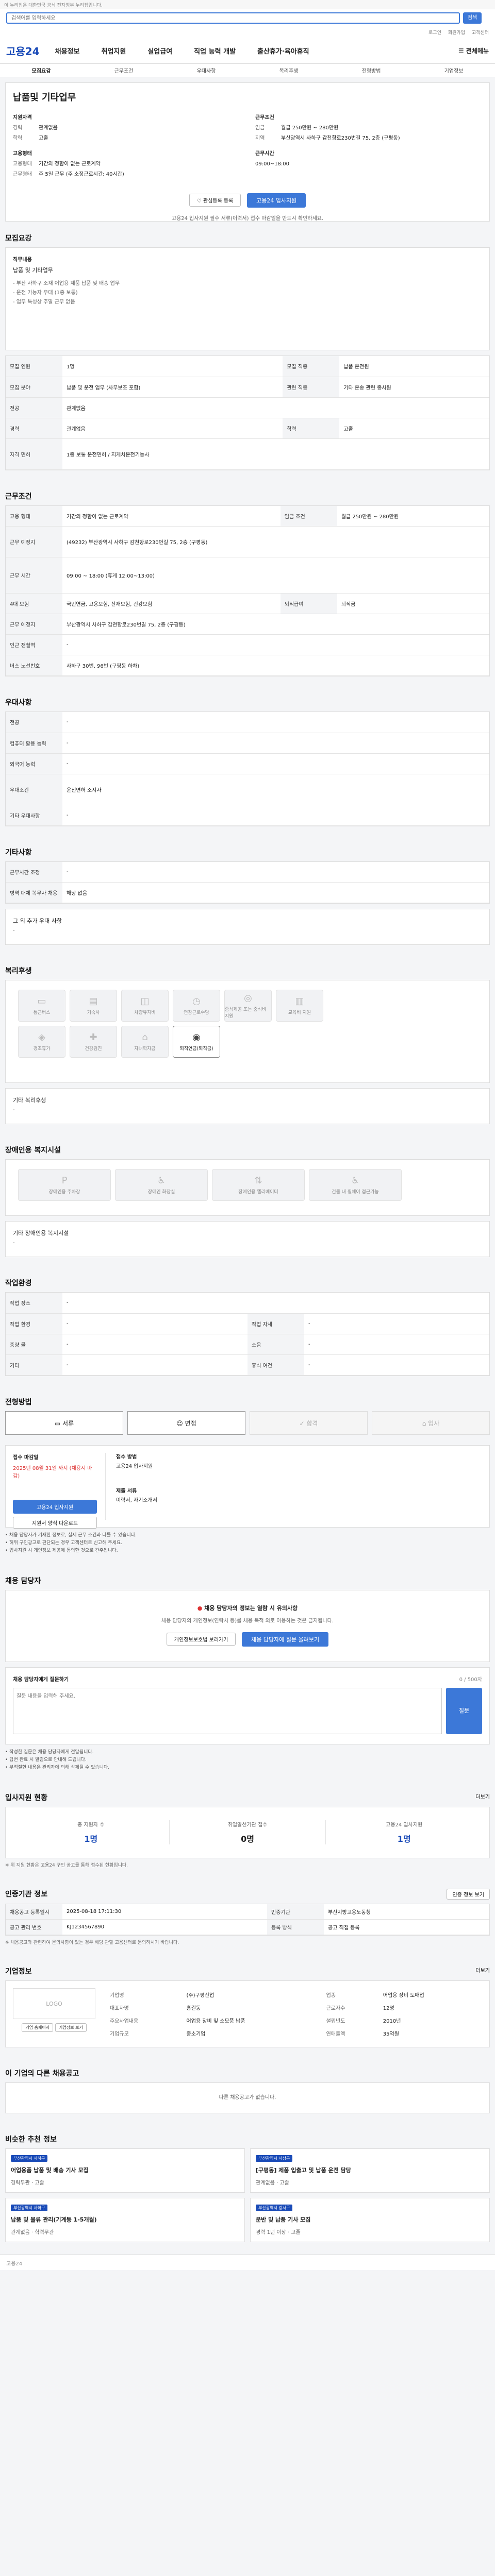 The height and width of the screenshot is (2576, 495). What do you see at coordinates (247, 1894) in the screenshot?
I see `cert-header: 인증기관 정보 인증 정보 보기` at bounding box center [247, 1894].